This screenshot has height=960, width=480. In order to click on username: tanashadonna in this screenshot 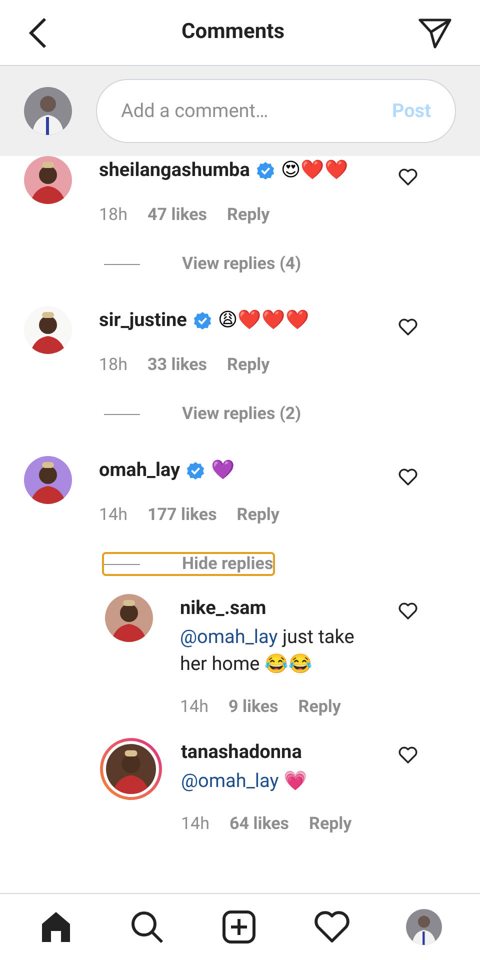, I will do `click(299, 752)`.